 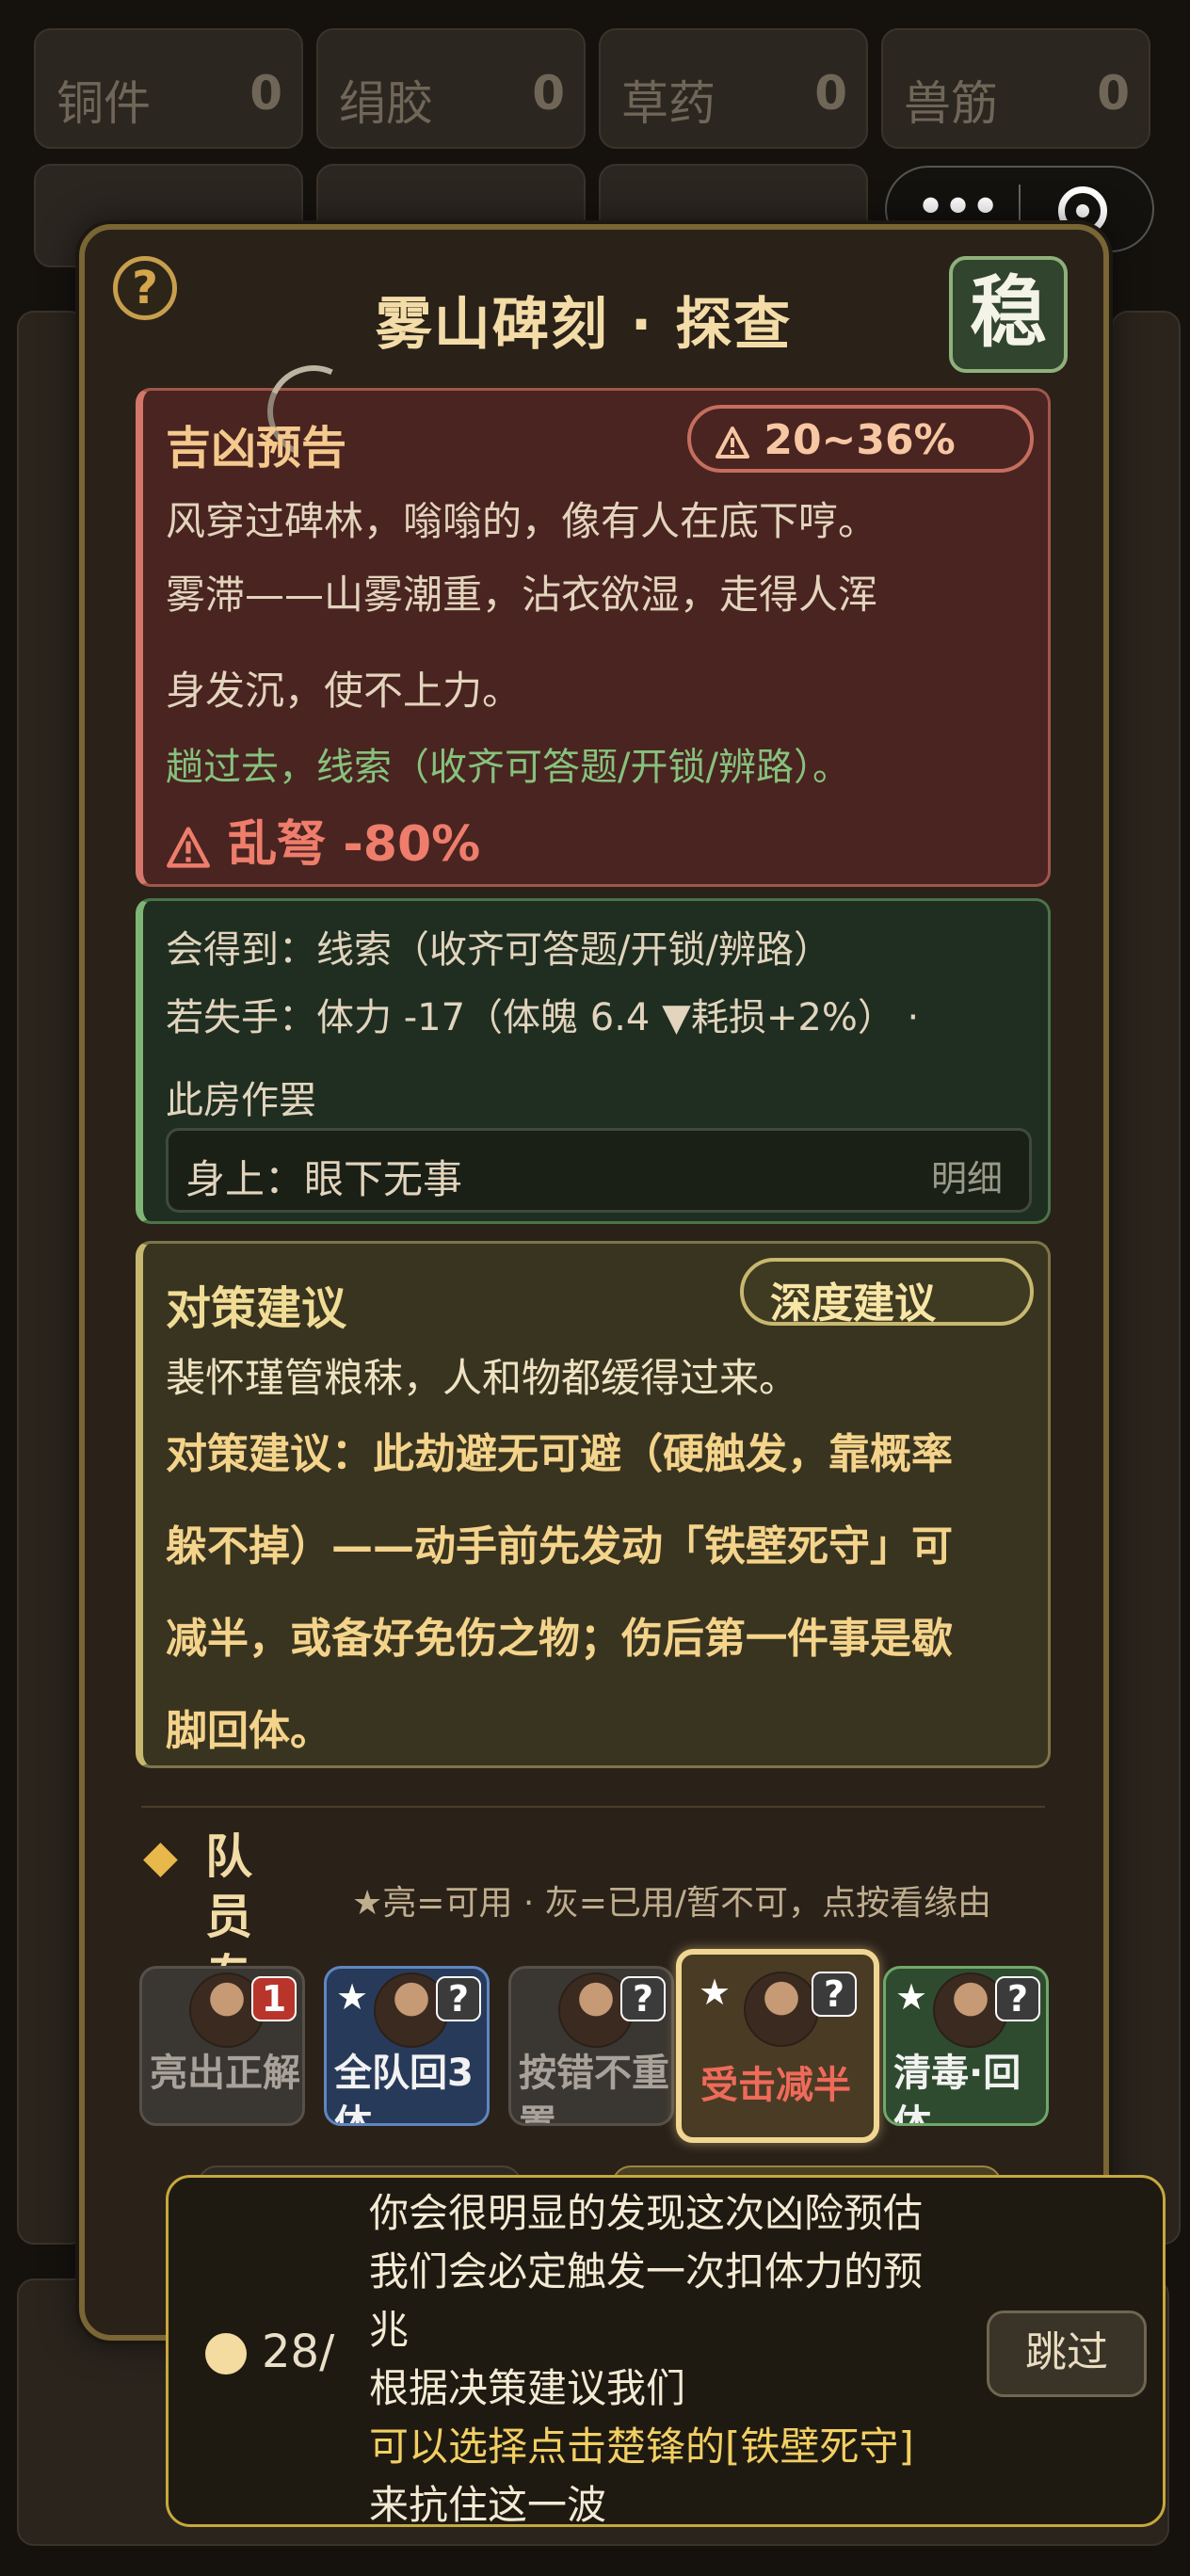 I want to click on skill-card-heal-team: ★ ? 全队回3体, so click(x=407, y=2046).